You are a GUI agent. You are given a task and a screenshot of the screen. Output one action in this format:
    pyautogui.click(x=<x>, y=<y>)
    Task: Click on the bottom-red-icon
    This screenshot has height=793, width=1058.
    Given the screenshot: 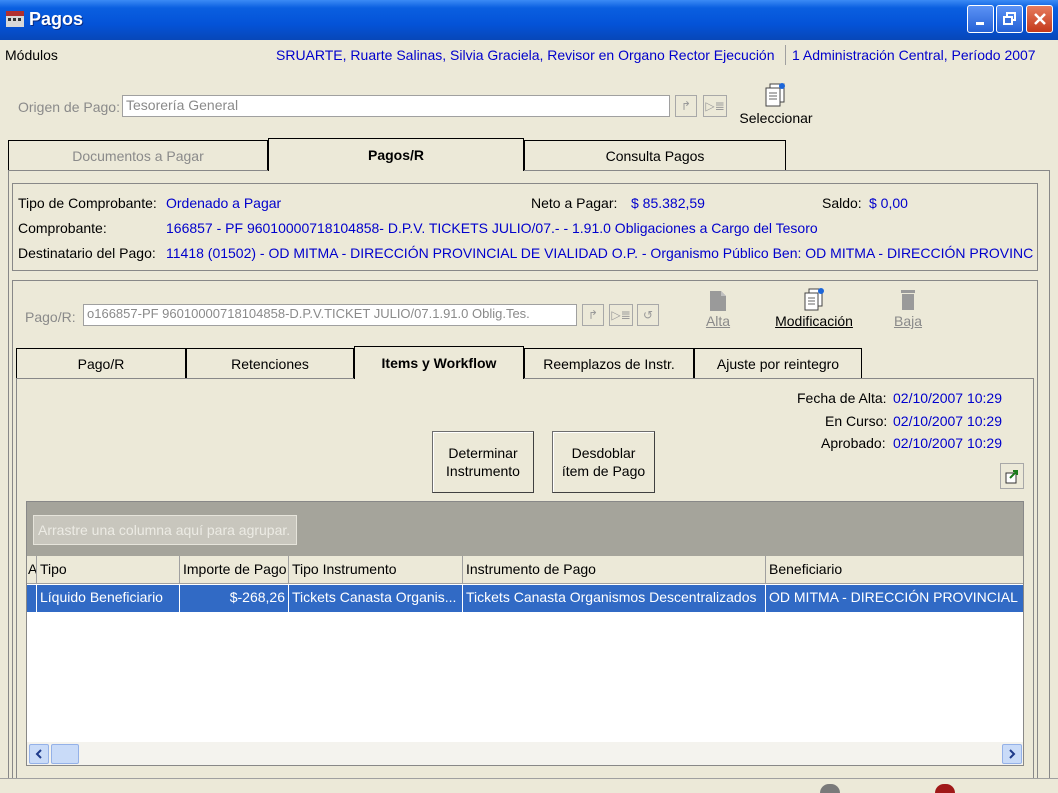 What is the action you would take?
    pyautogui.click(x=945, y=788)
    